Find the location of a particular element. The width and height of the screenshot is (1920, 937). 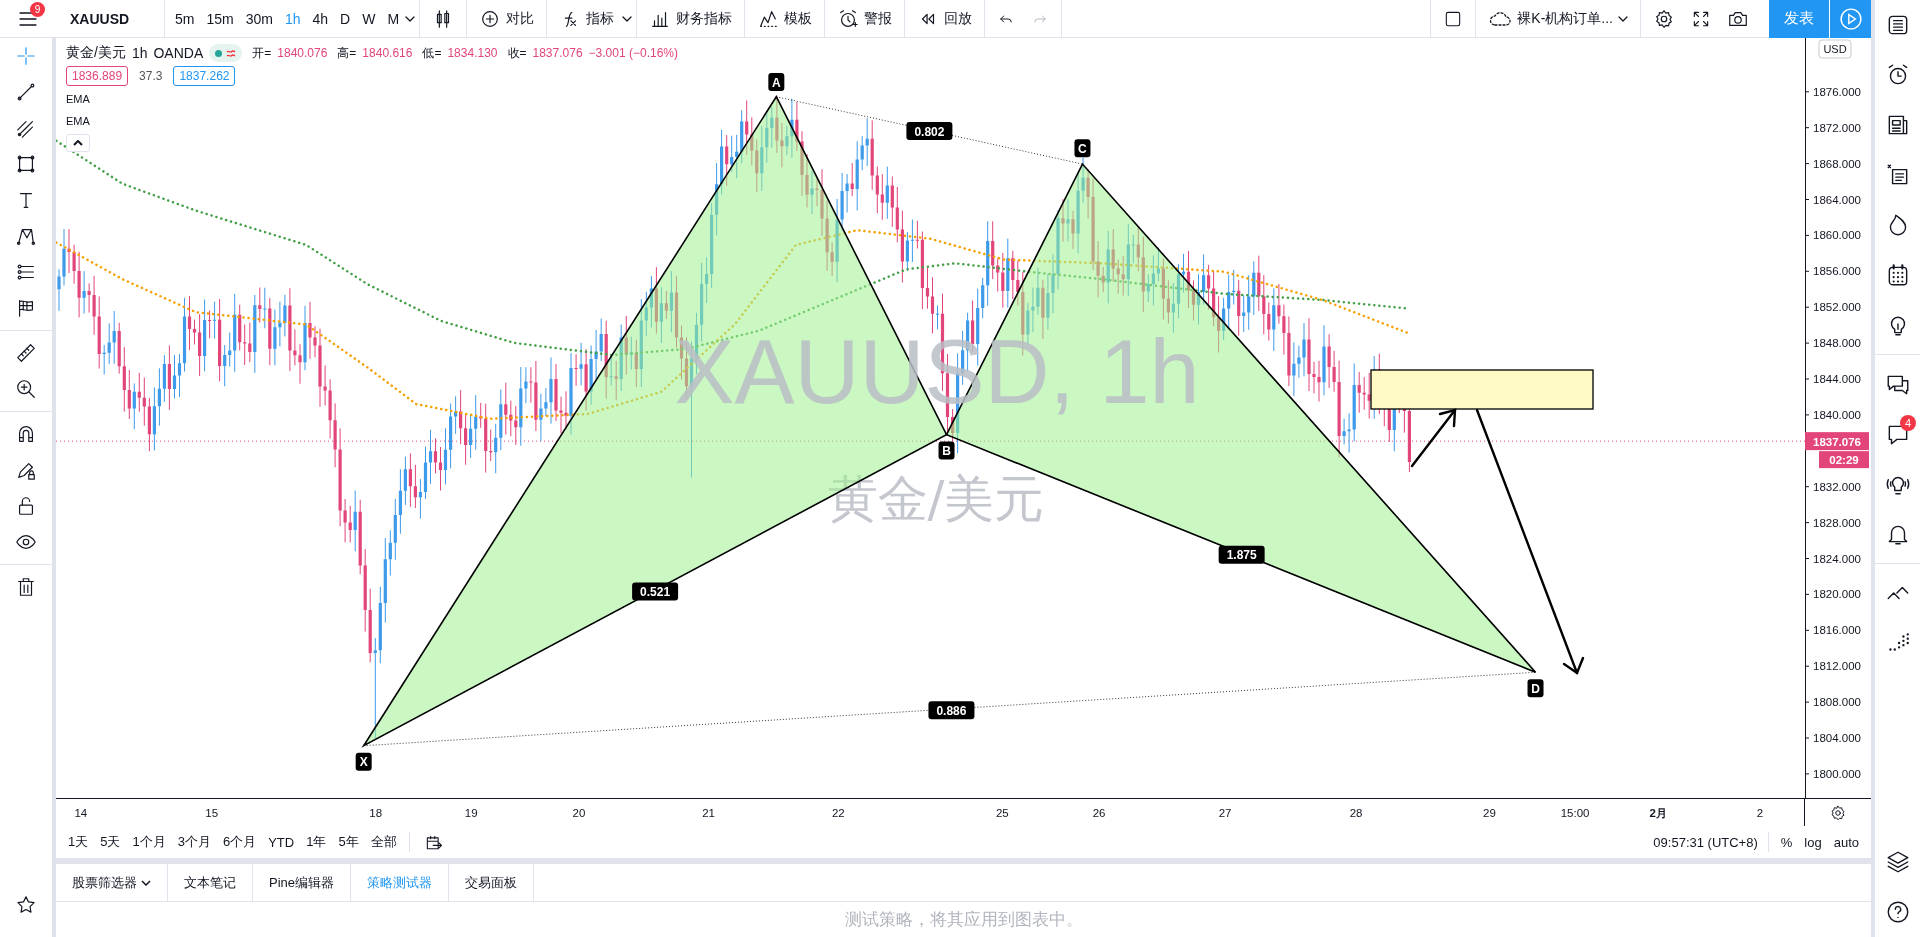

time-label: 2 is located at coordinates (1760, 813).